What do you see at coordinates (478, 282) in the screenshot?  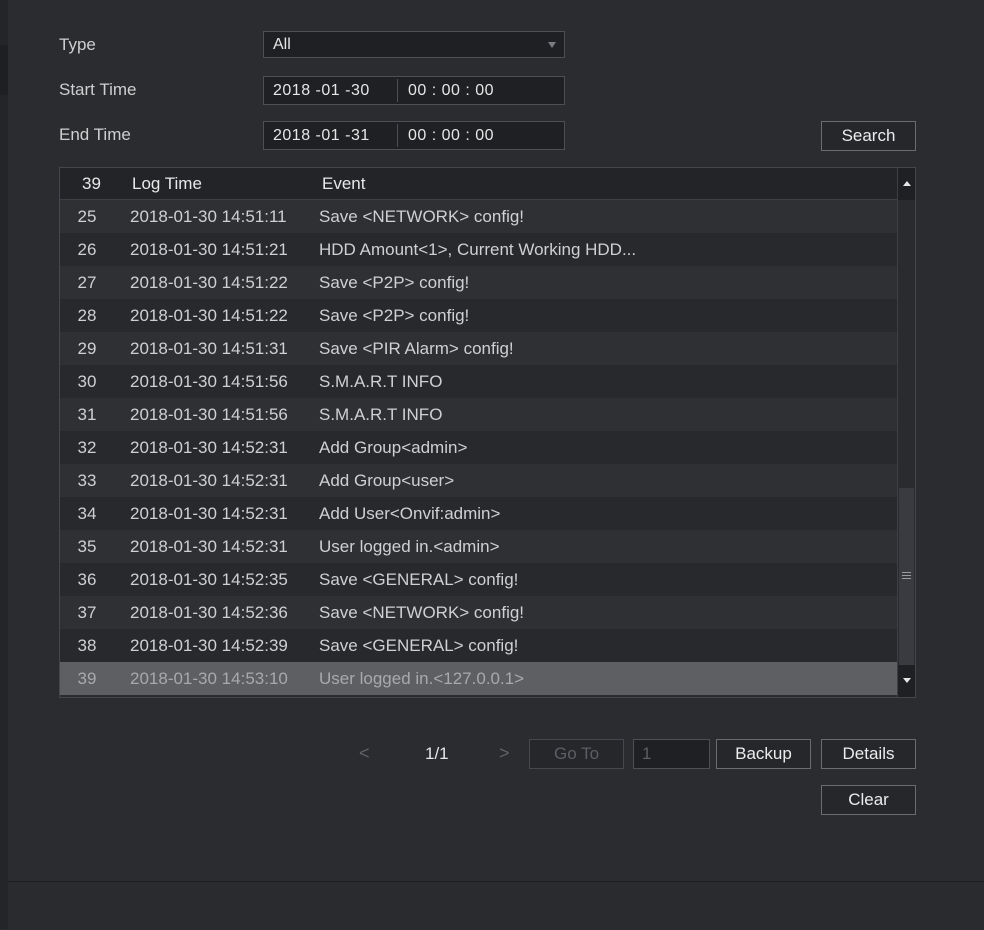 I see `table-row: 27 2018-01-30 14:51:22 Save <P2P> config!` at bounding box center [478, 282].